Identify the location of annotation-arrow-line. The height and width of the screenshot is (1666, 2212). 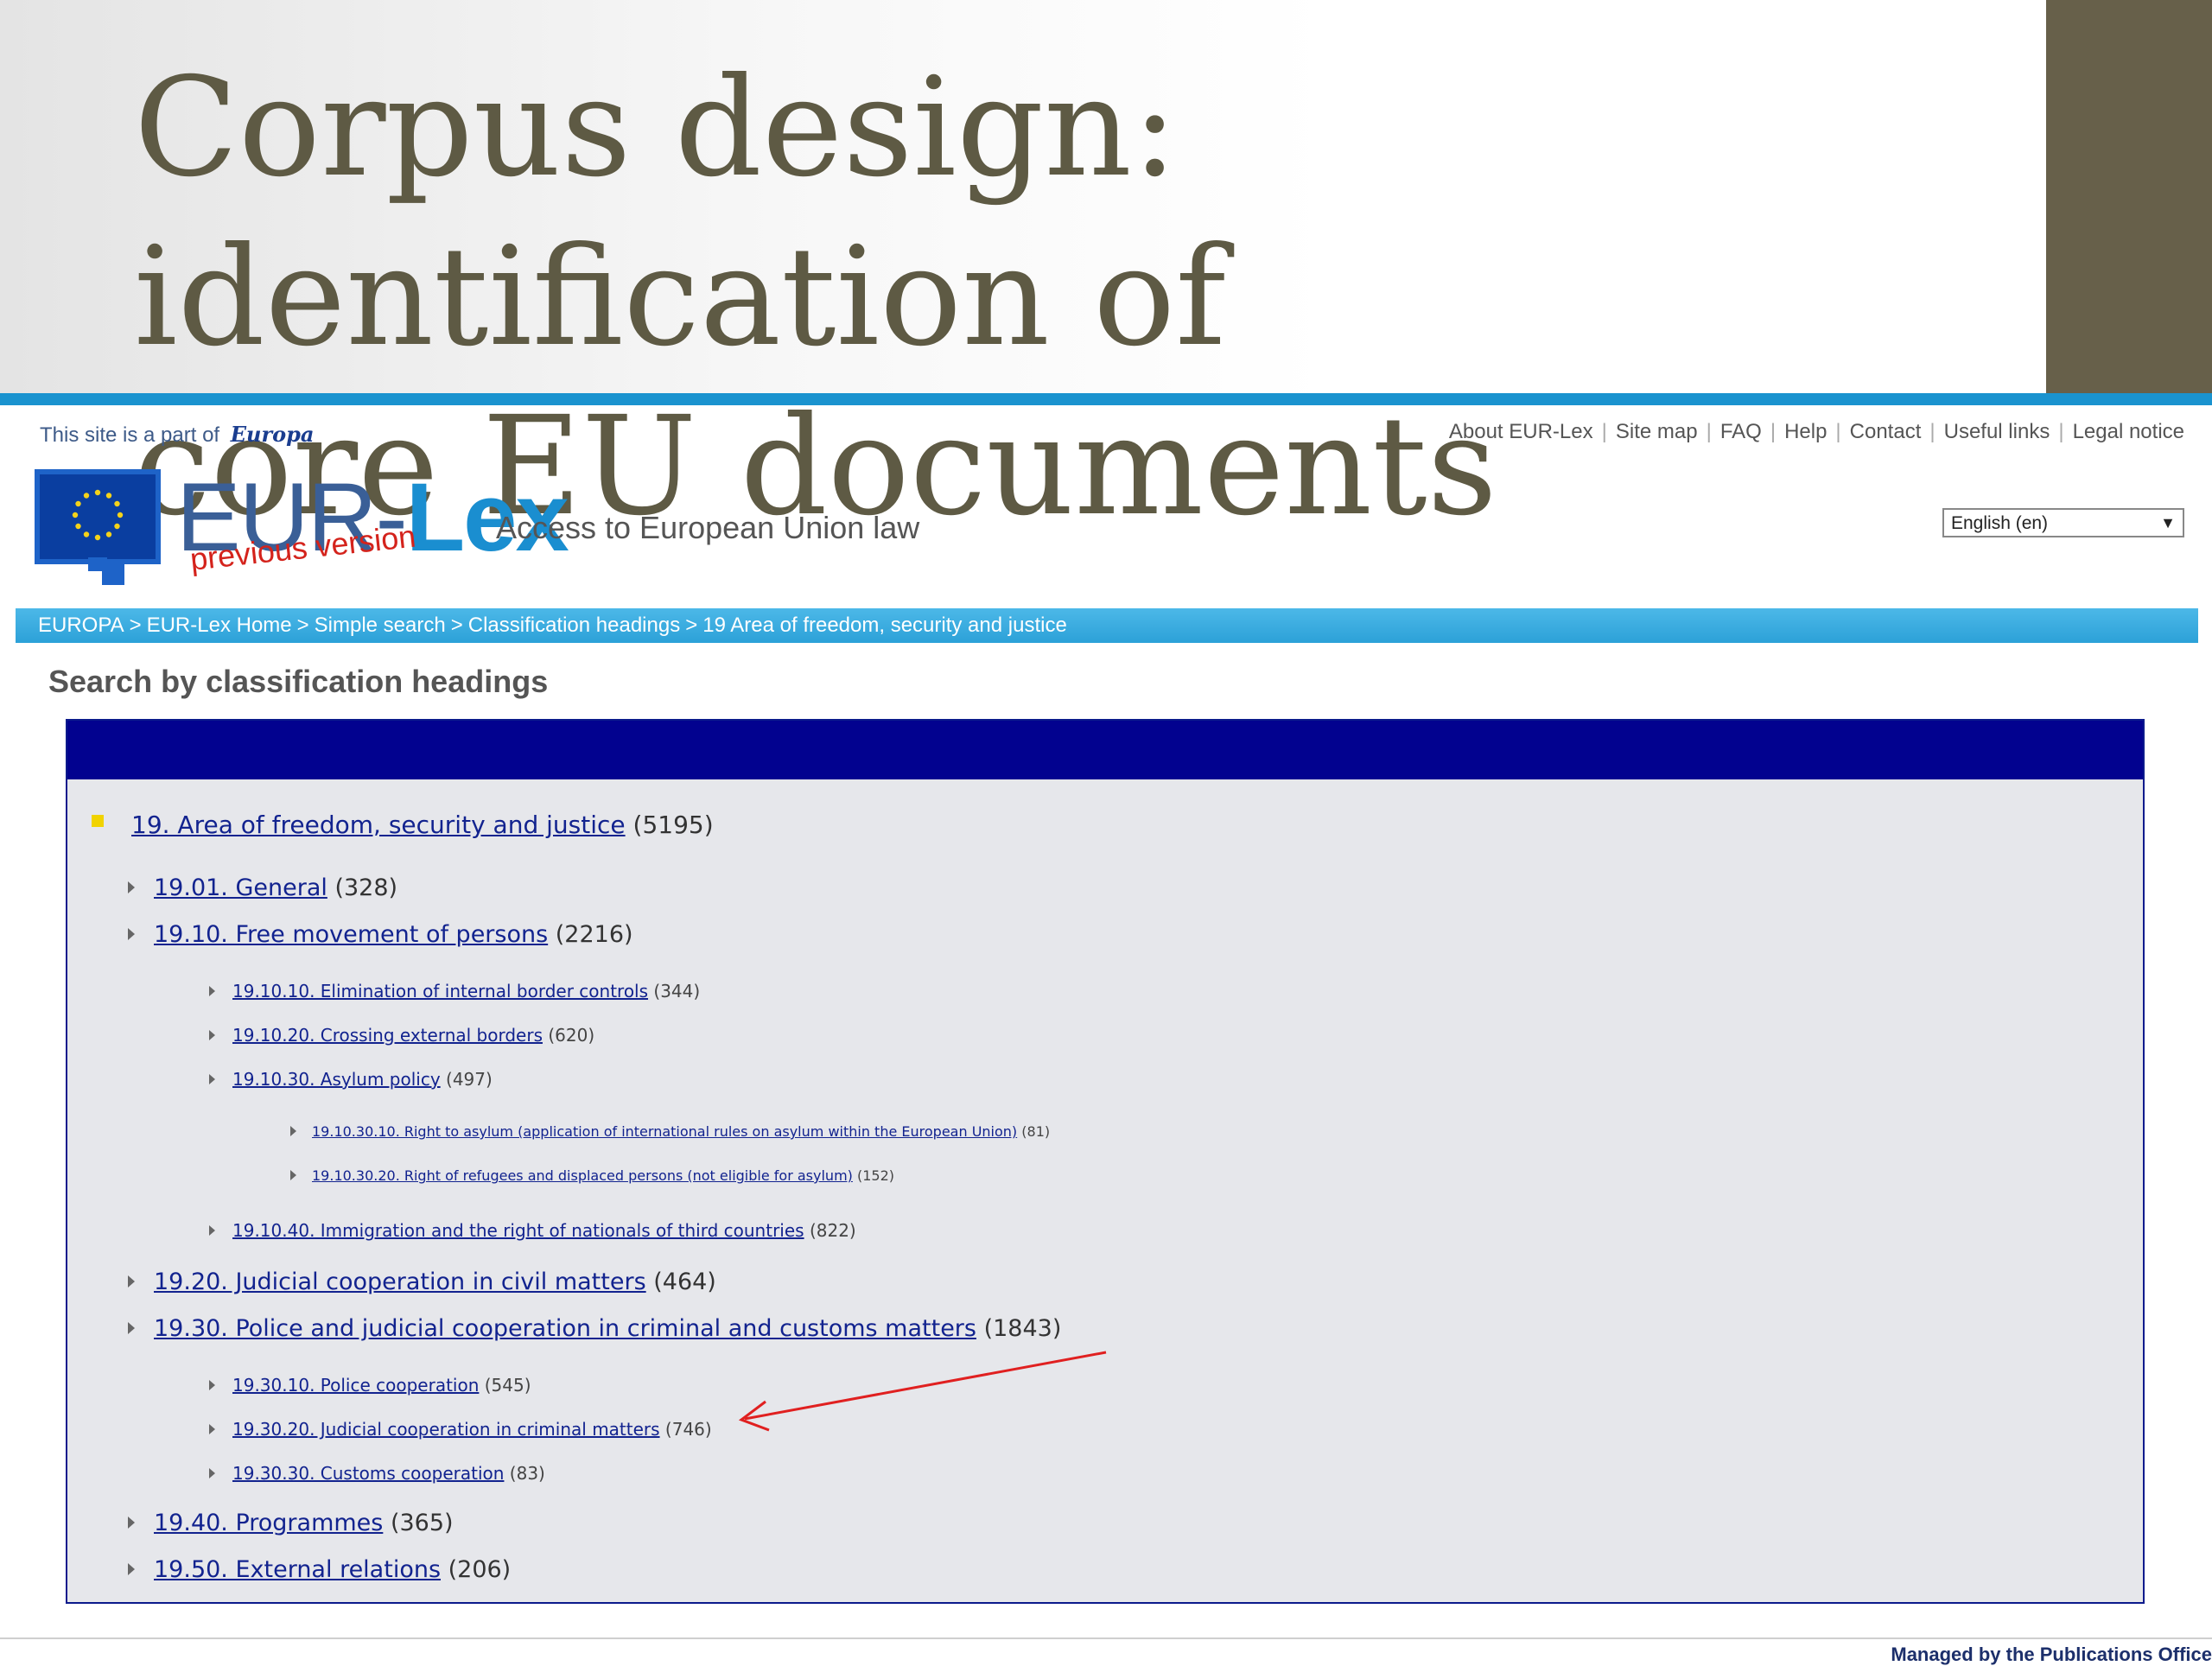
(925, 1386).